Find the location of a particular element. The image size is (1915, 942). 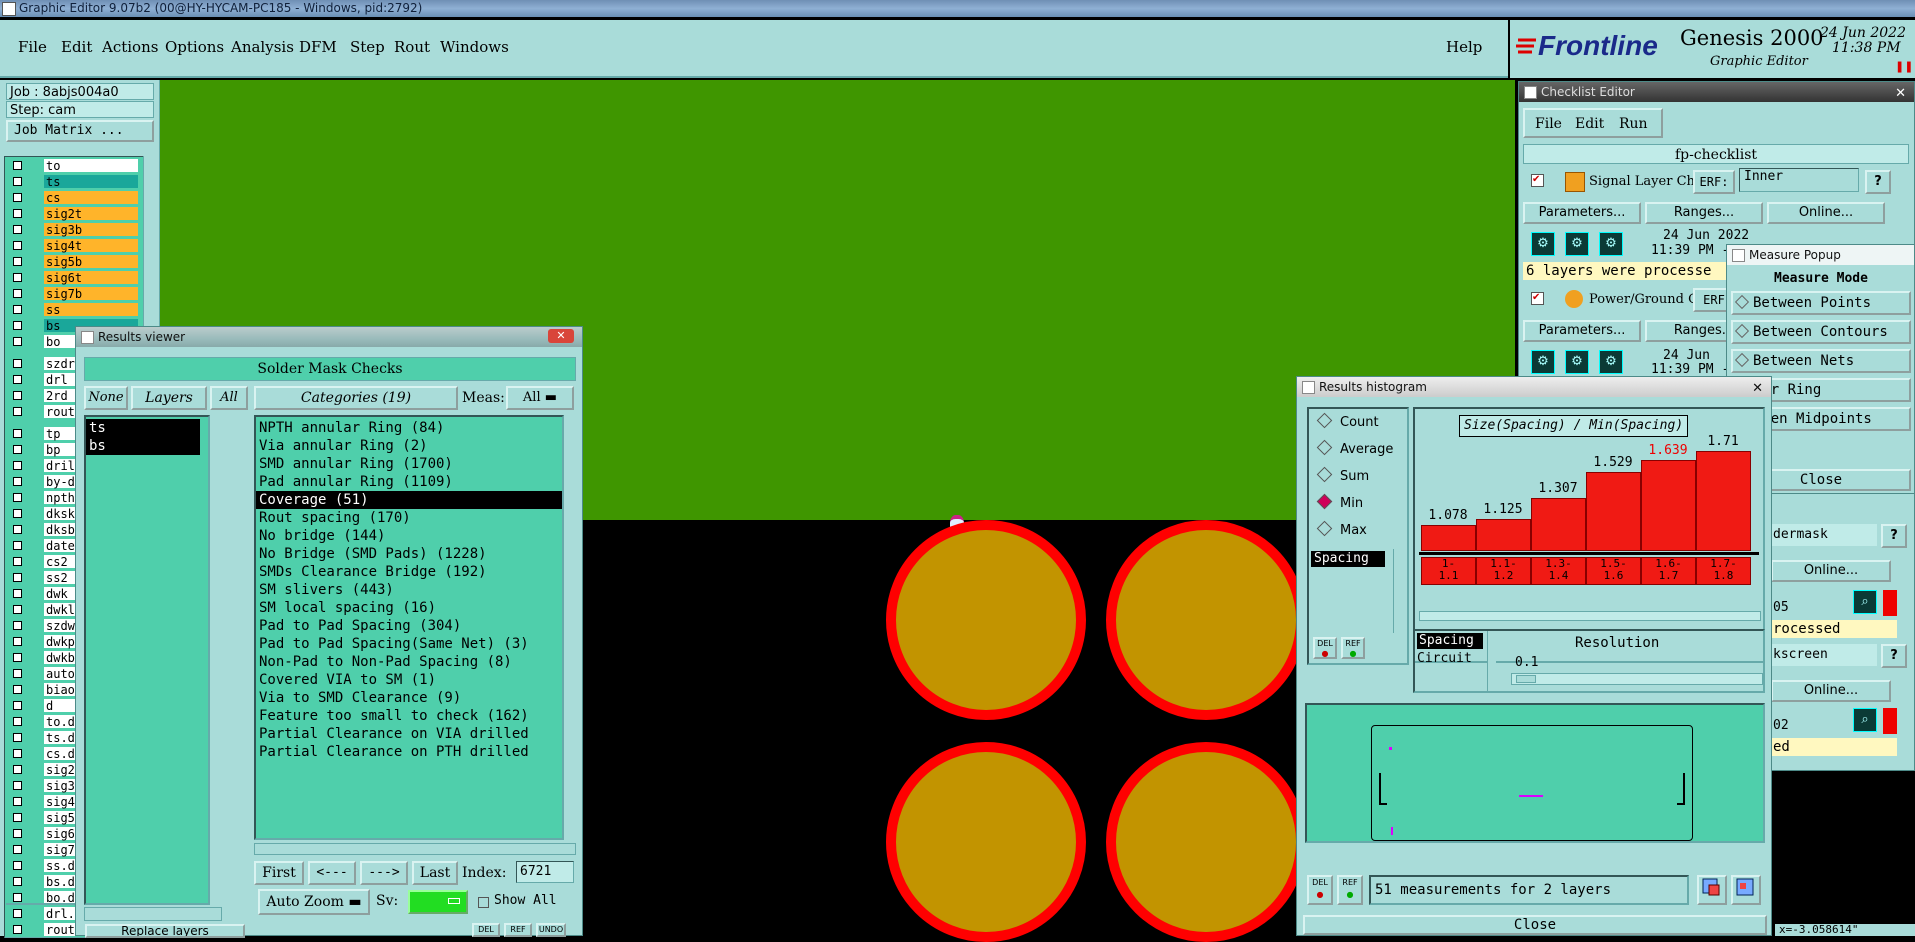

all-button: All is located at coordinates (229, 398).